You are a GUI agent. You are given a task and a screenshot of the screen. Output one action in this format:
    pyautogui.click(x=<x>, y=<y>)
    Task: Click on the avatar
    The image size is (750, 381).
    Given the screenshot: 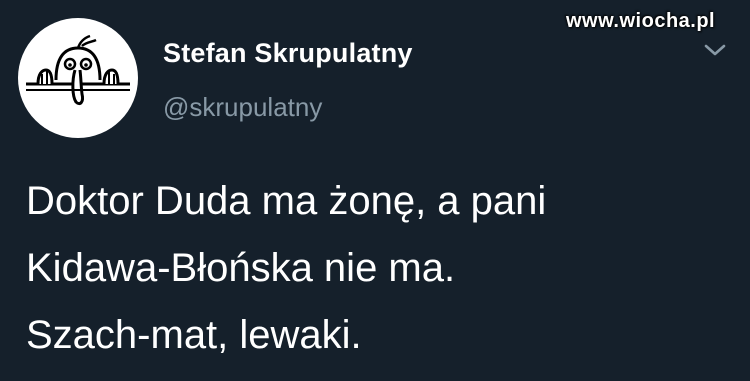 What is the action you would take?
    pyautogui.click(x=78, y=78)
    